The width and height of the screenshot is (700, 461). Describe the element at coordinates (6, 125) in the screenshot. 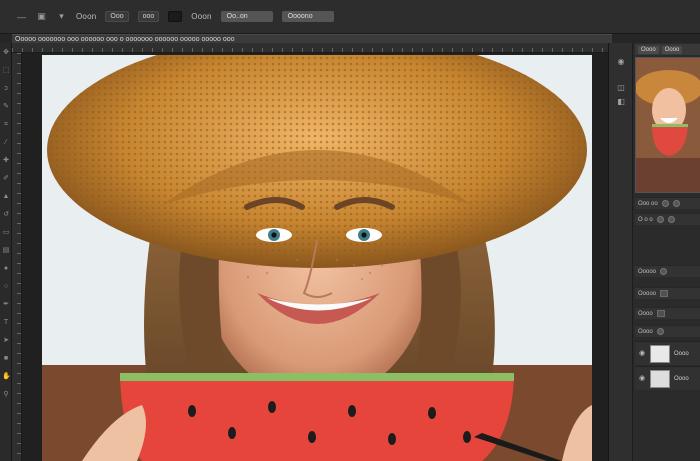

I see `crop-tool-icon: ⌗` at that location.